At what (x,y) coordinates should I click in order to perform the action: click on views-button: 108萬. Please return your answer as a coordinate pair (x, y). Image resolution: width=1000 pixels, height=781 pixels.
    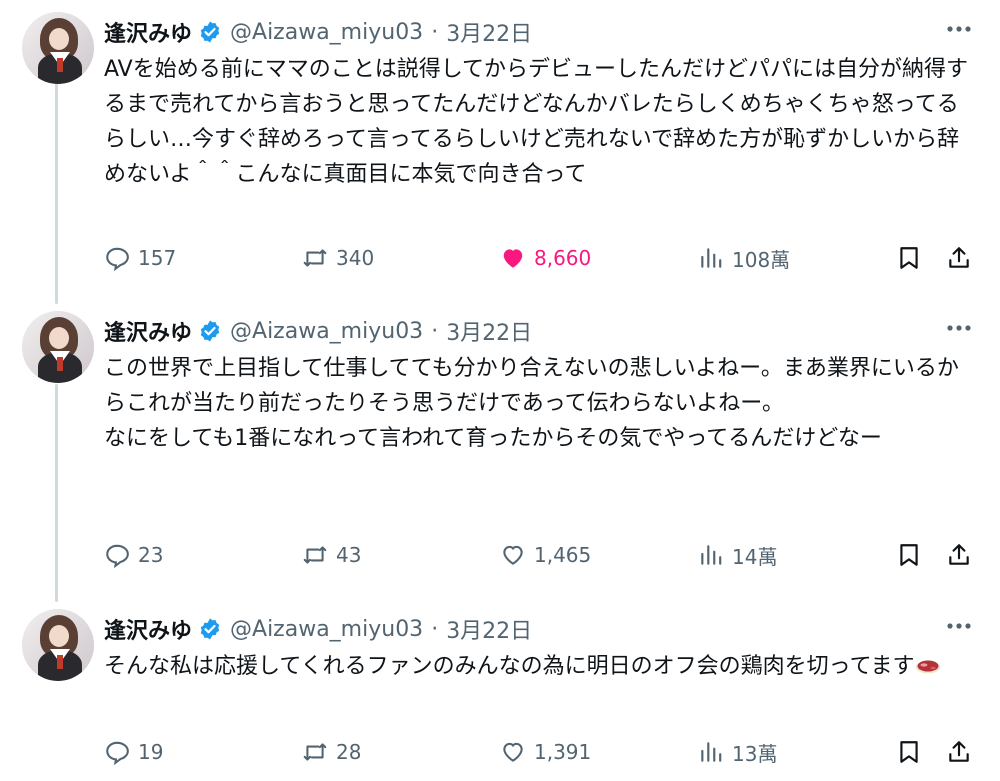
    Looking at the image, I should click on (744, 258).